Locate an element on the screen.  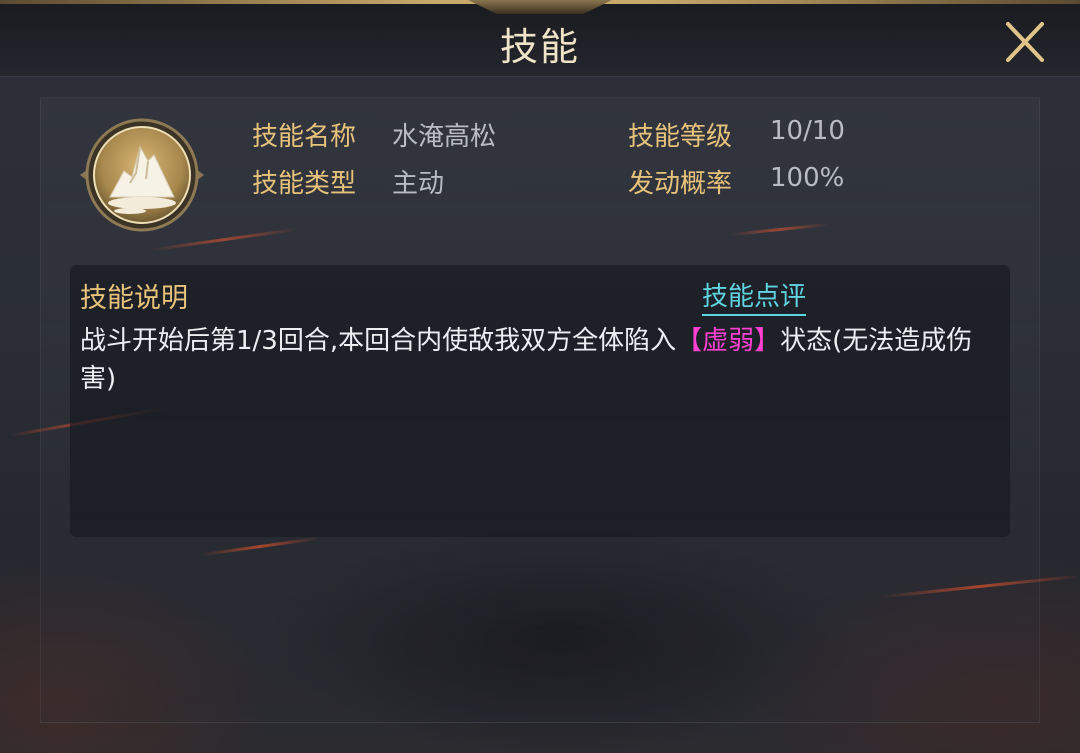
skill-name-value: 水淹高松 is located at coordinates (444, 137).